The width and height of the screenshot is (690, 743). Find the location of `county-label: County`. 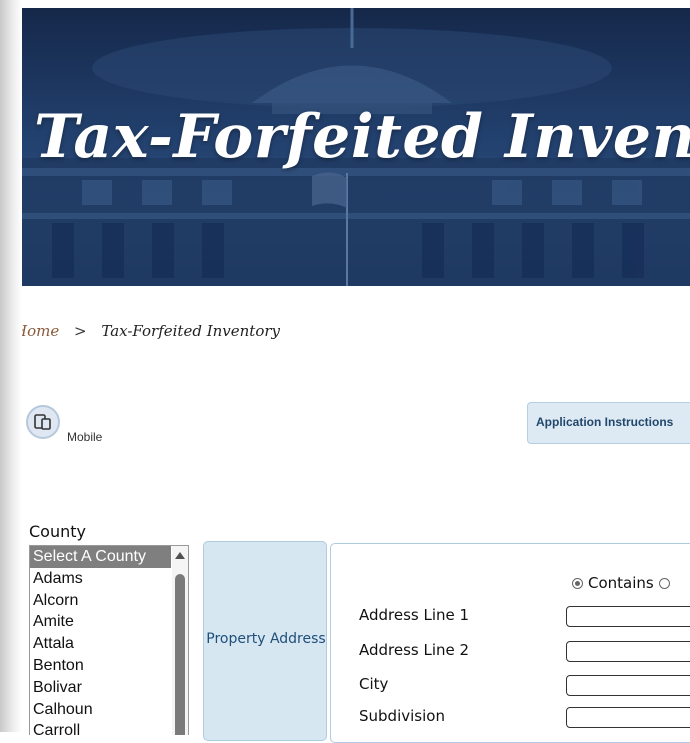

county-label: County is located at coordinates (57, 531).